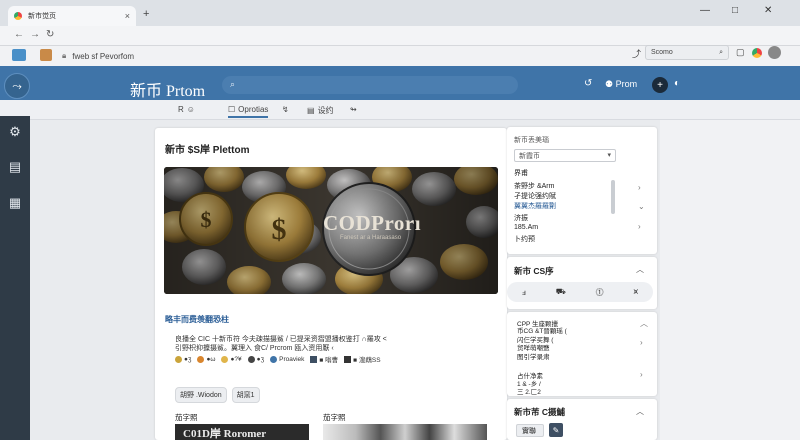  Describe the element at coordinates (588, 83) in the screenshot. I see `refresh-icon: ↺` at that location.